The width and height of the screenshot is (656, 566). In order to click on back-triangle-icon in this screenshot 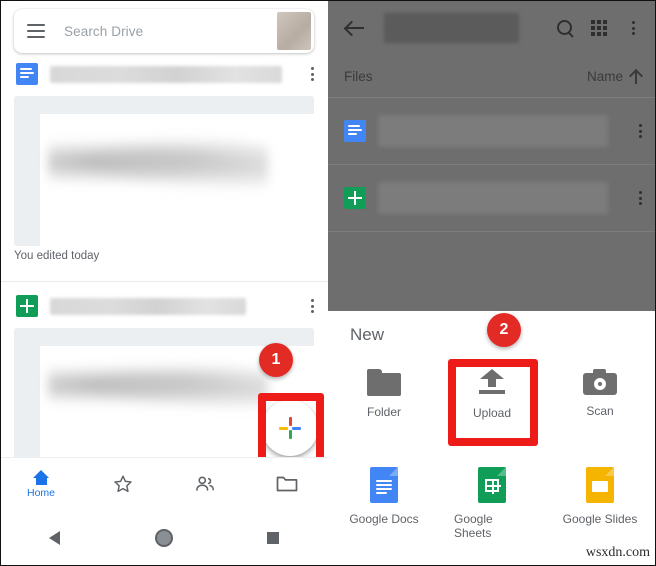, I will do `click(54, 538)`.